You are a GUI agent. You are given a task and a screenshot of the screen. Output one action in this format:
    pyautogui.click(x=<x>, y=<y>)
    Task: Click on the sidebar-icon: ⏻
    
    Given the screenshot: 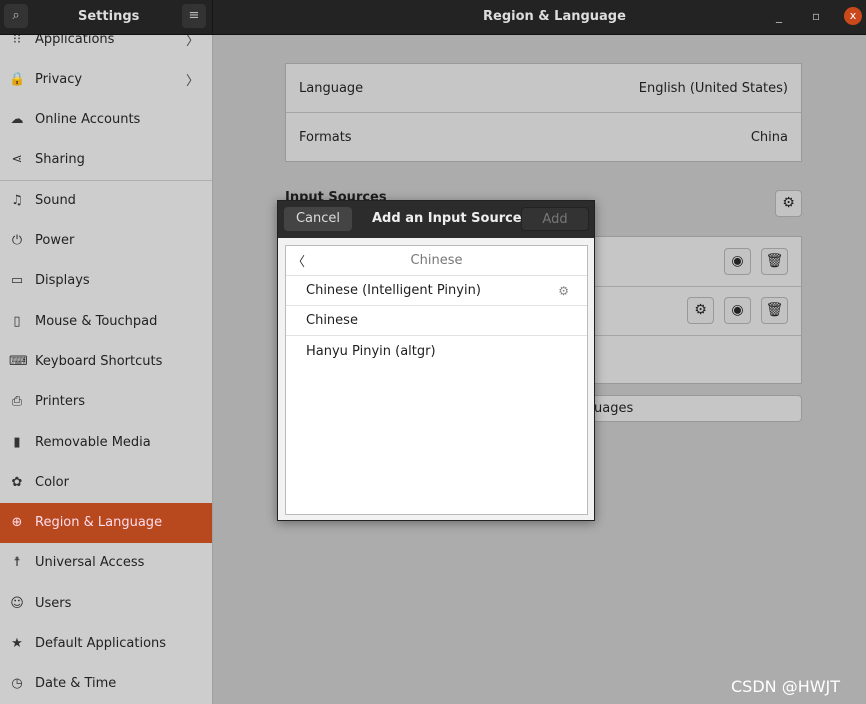 What is the action you would take?
    pyautogui.click(x=17, y=240)
    